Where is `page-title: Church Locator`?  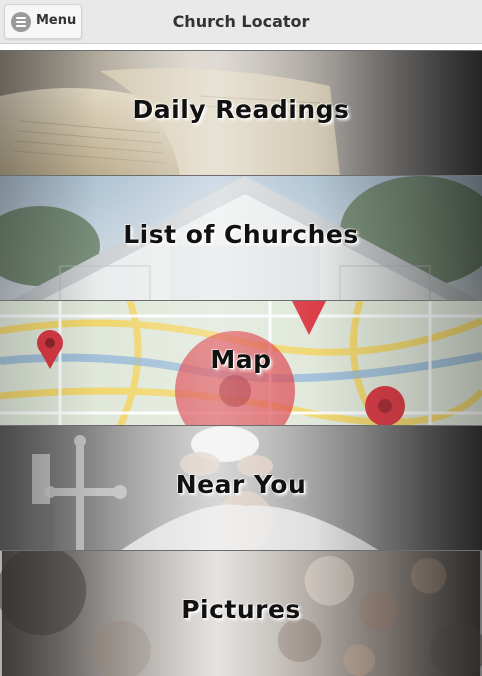
page-title: Church Locator is located at coordinates (241, 21).